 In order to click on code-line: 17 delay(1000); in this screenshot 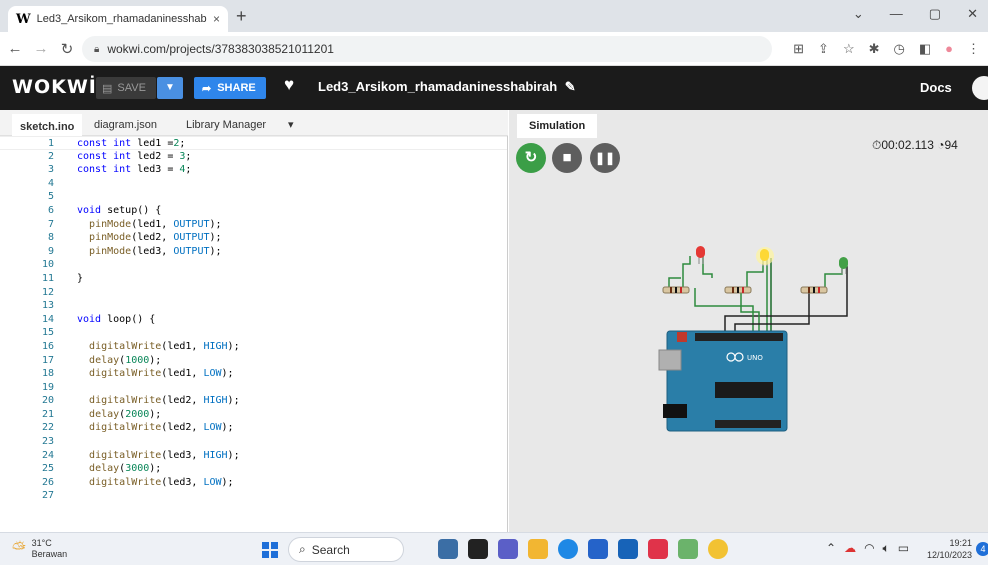, I will do `click(253, 361)`.